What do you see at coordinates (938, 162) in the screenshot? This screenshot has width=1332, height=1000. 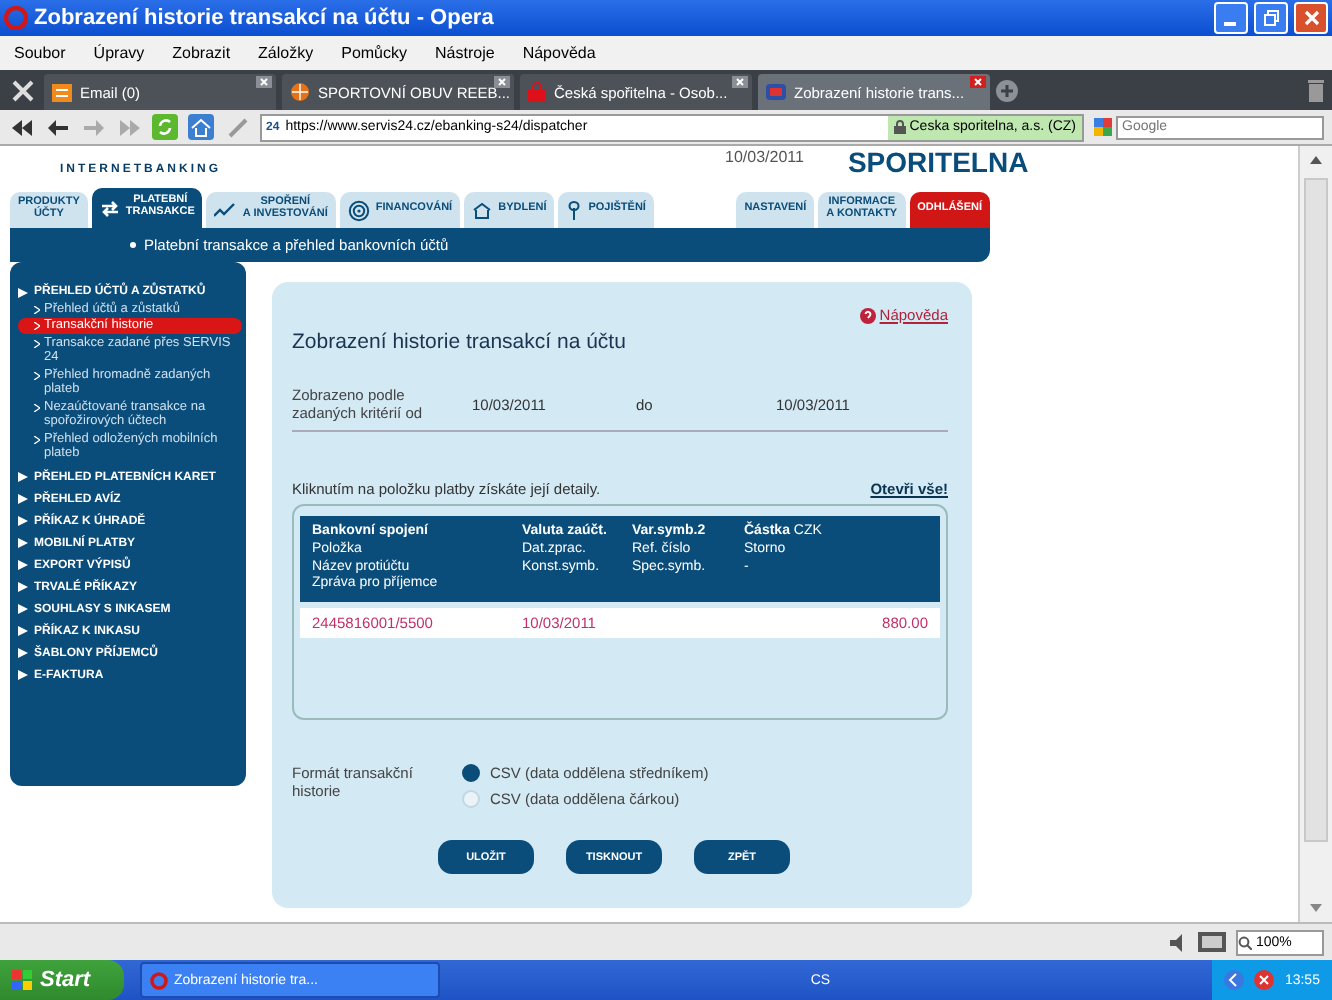 I see `bank-logo-text: SPORITELNA` at bounding box center [938, 162].